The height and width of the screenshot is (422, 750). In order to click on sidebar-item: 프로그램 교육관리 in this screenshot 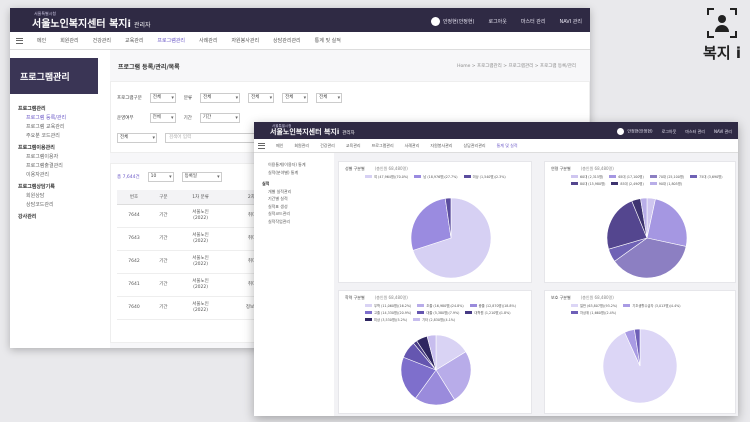, I will do `click(58, 127)`.